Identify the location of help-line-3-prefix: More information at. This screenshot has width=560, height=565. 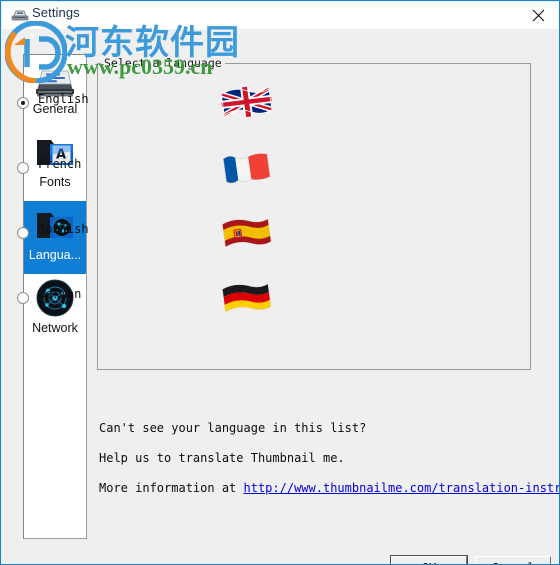
(171, 488).